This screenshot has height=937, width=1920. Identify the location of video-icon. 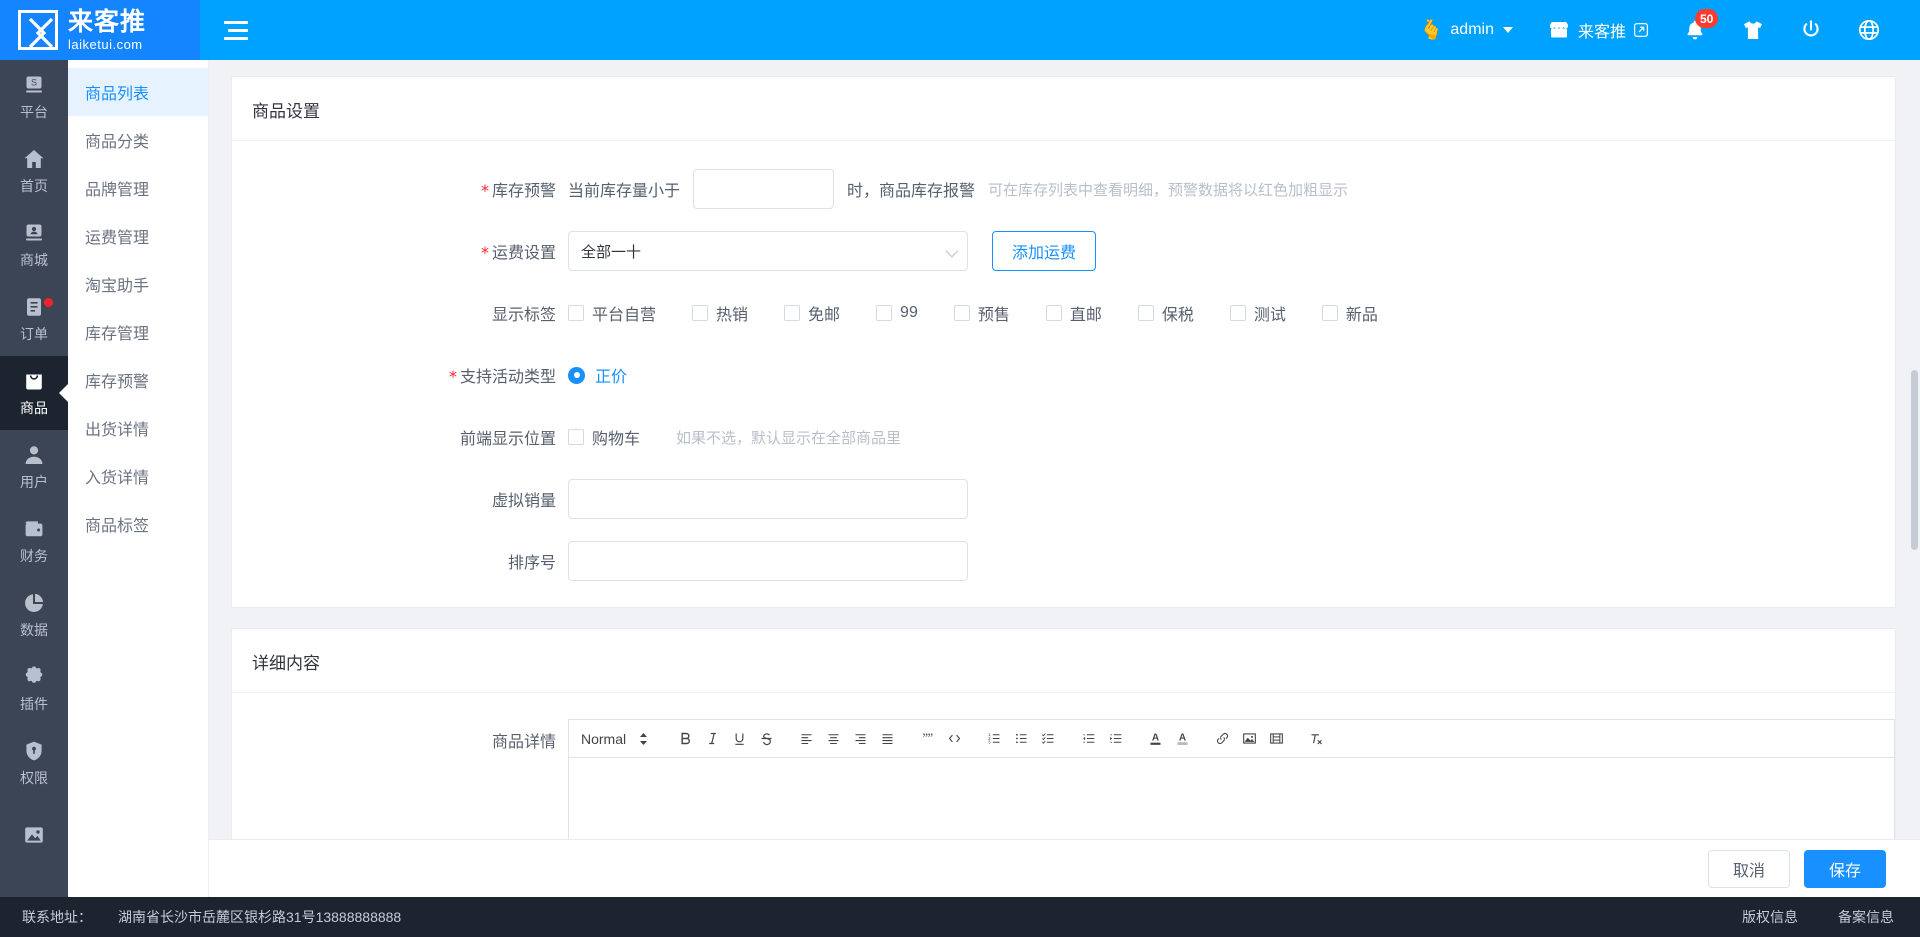
(1276, 739).